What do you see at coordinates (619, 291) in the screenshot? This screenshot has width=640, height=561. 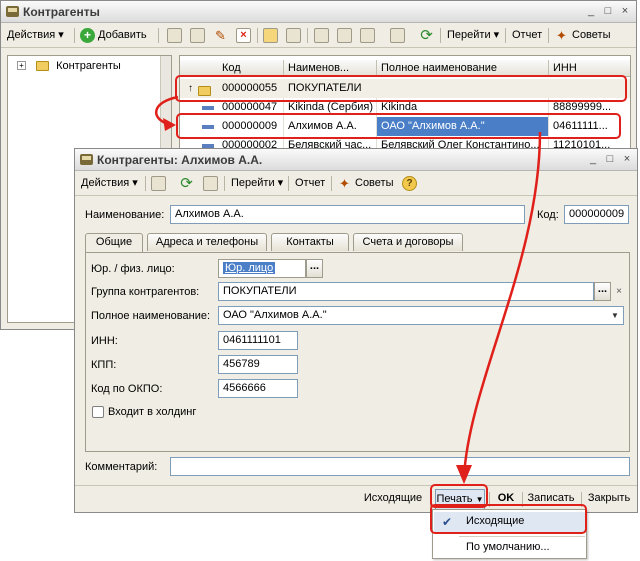 I see `group-clear-icon: ×` at bounding box center [619, 291].